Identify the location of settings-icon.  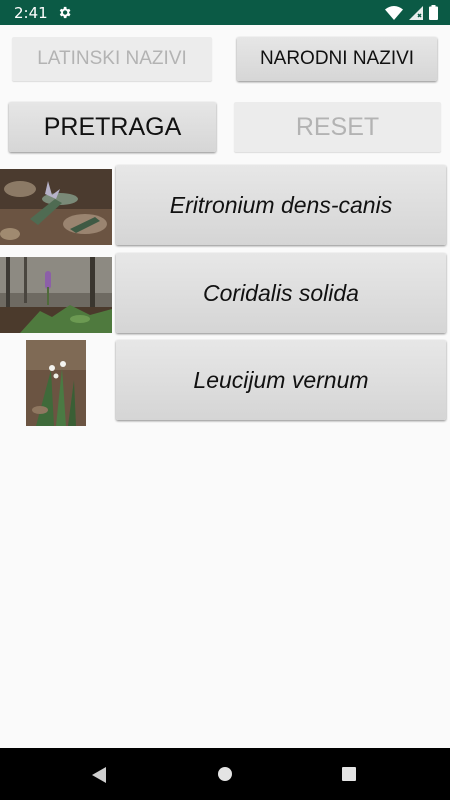
(65, 12).